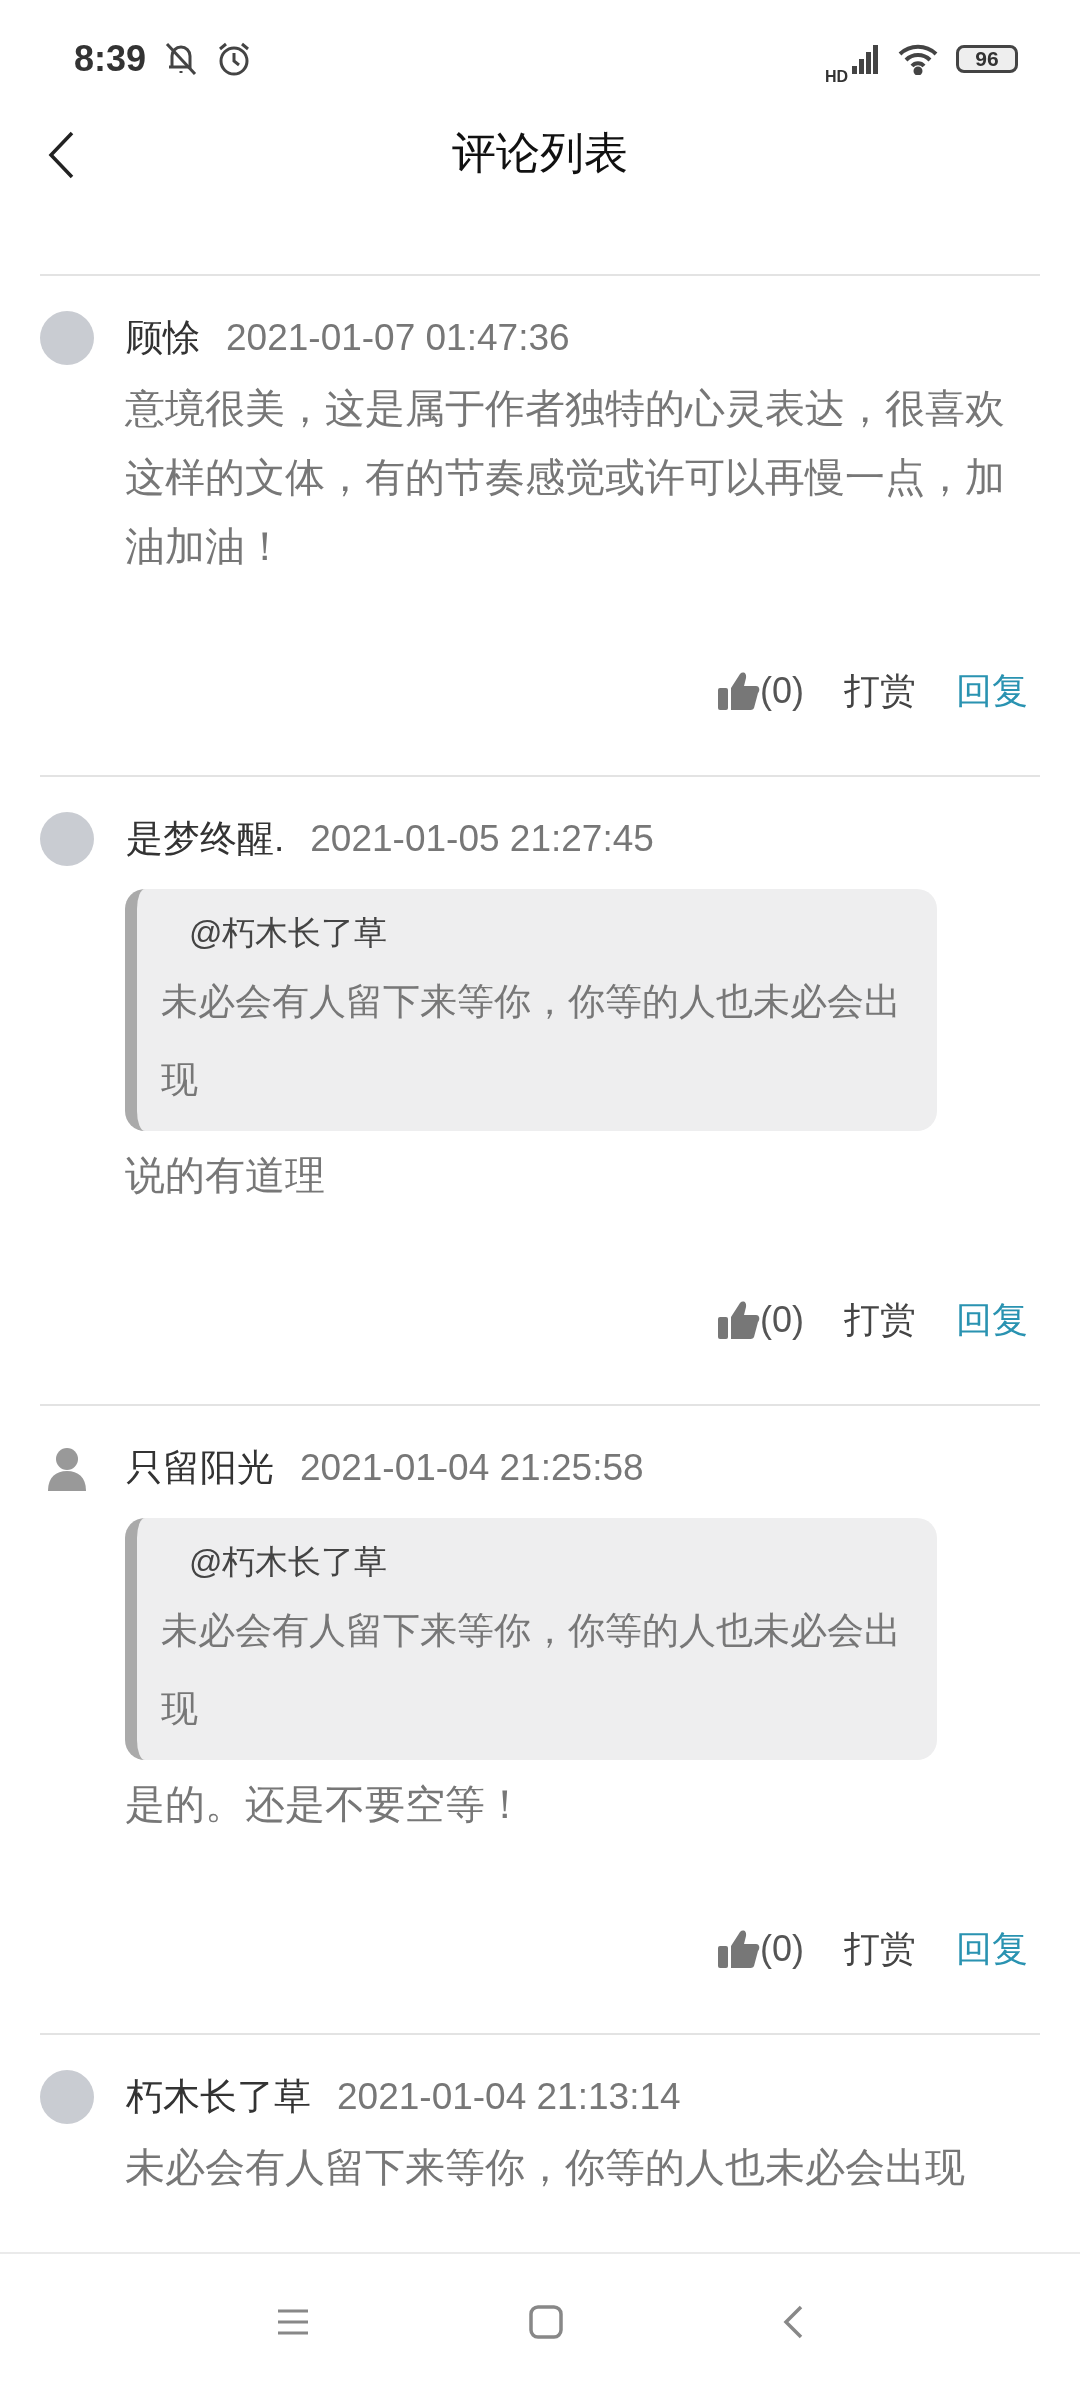 The height and width of the screenshot is (2400, 1080). I want to click on user-name: 是梦终醒., so click(205, 839).